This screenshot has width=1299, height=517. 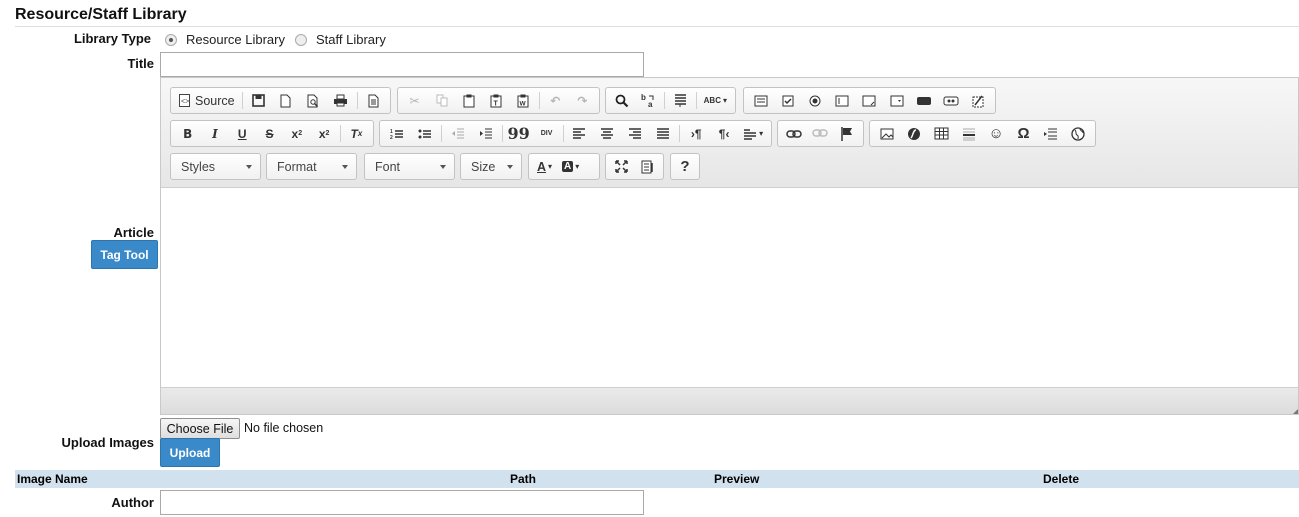 What do you see at coordinates (297, 167) in the screenshot?
I see `format-dropdown-label: Format` at bounding box center [297, 167].